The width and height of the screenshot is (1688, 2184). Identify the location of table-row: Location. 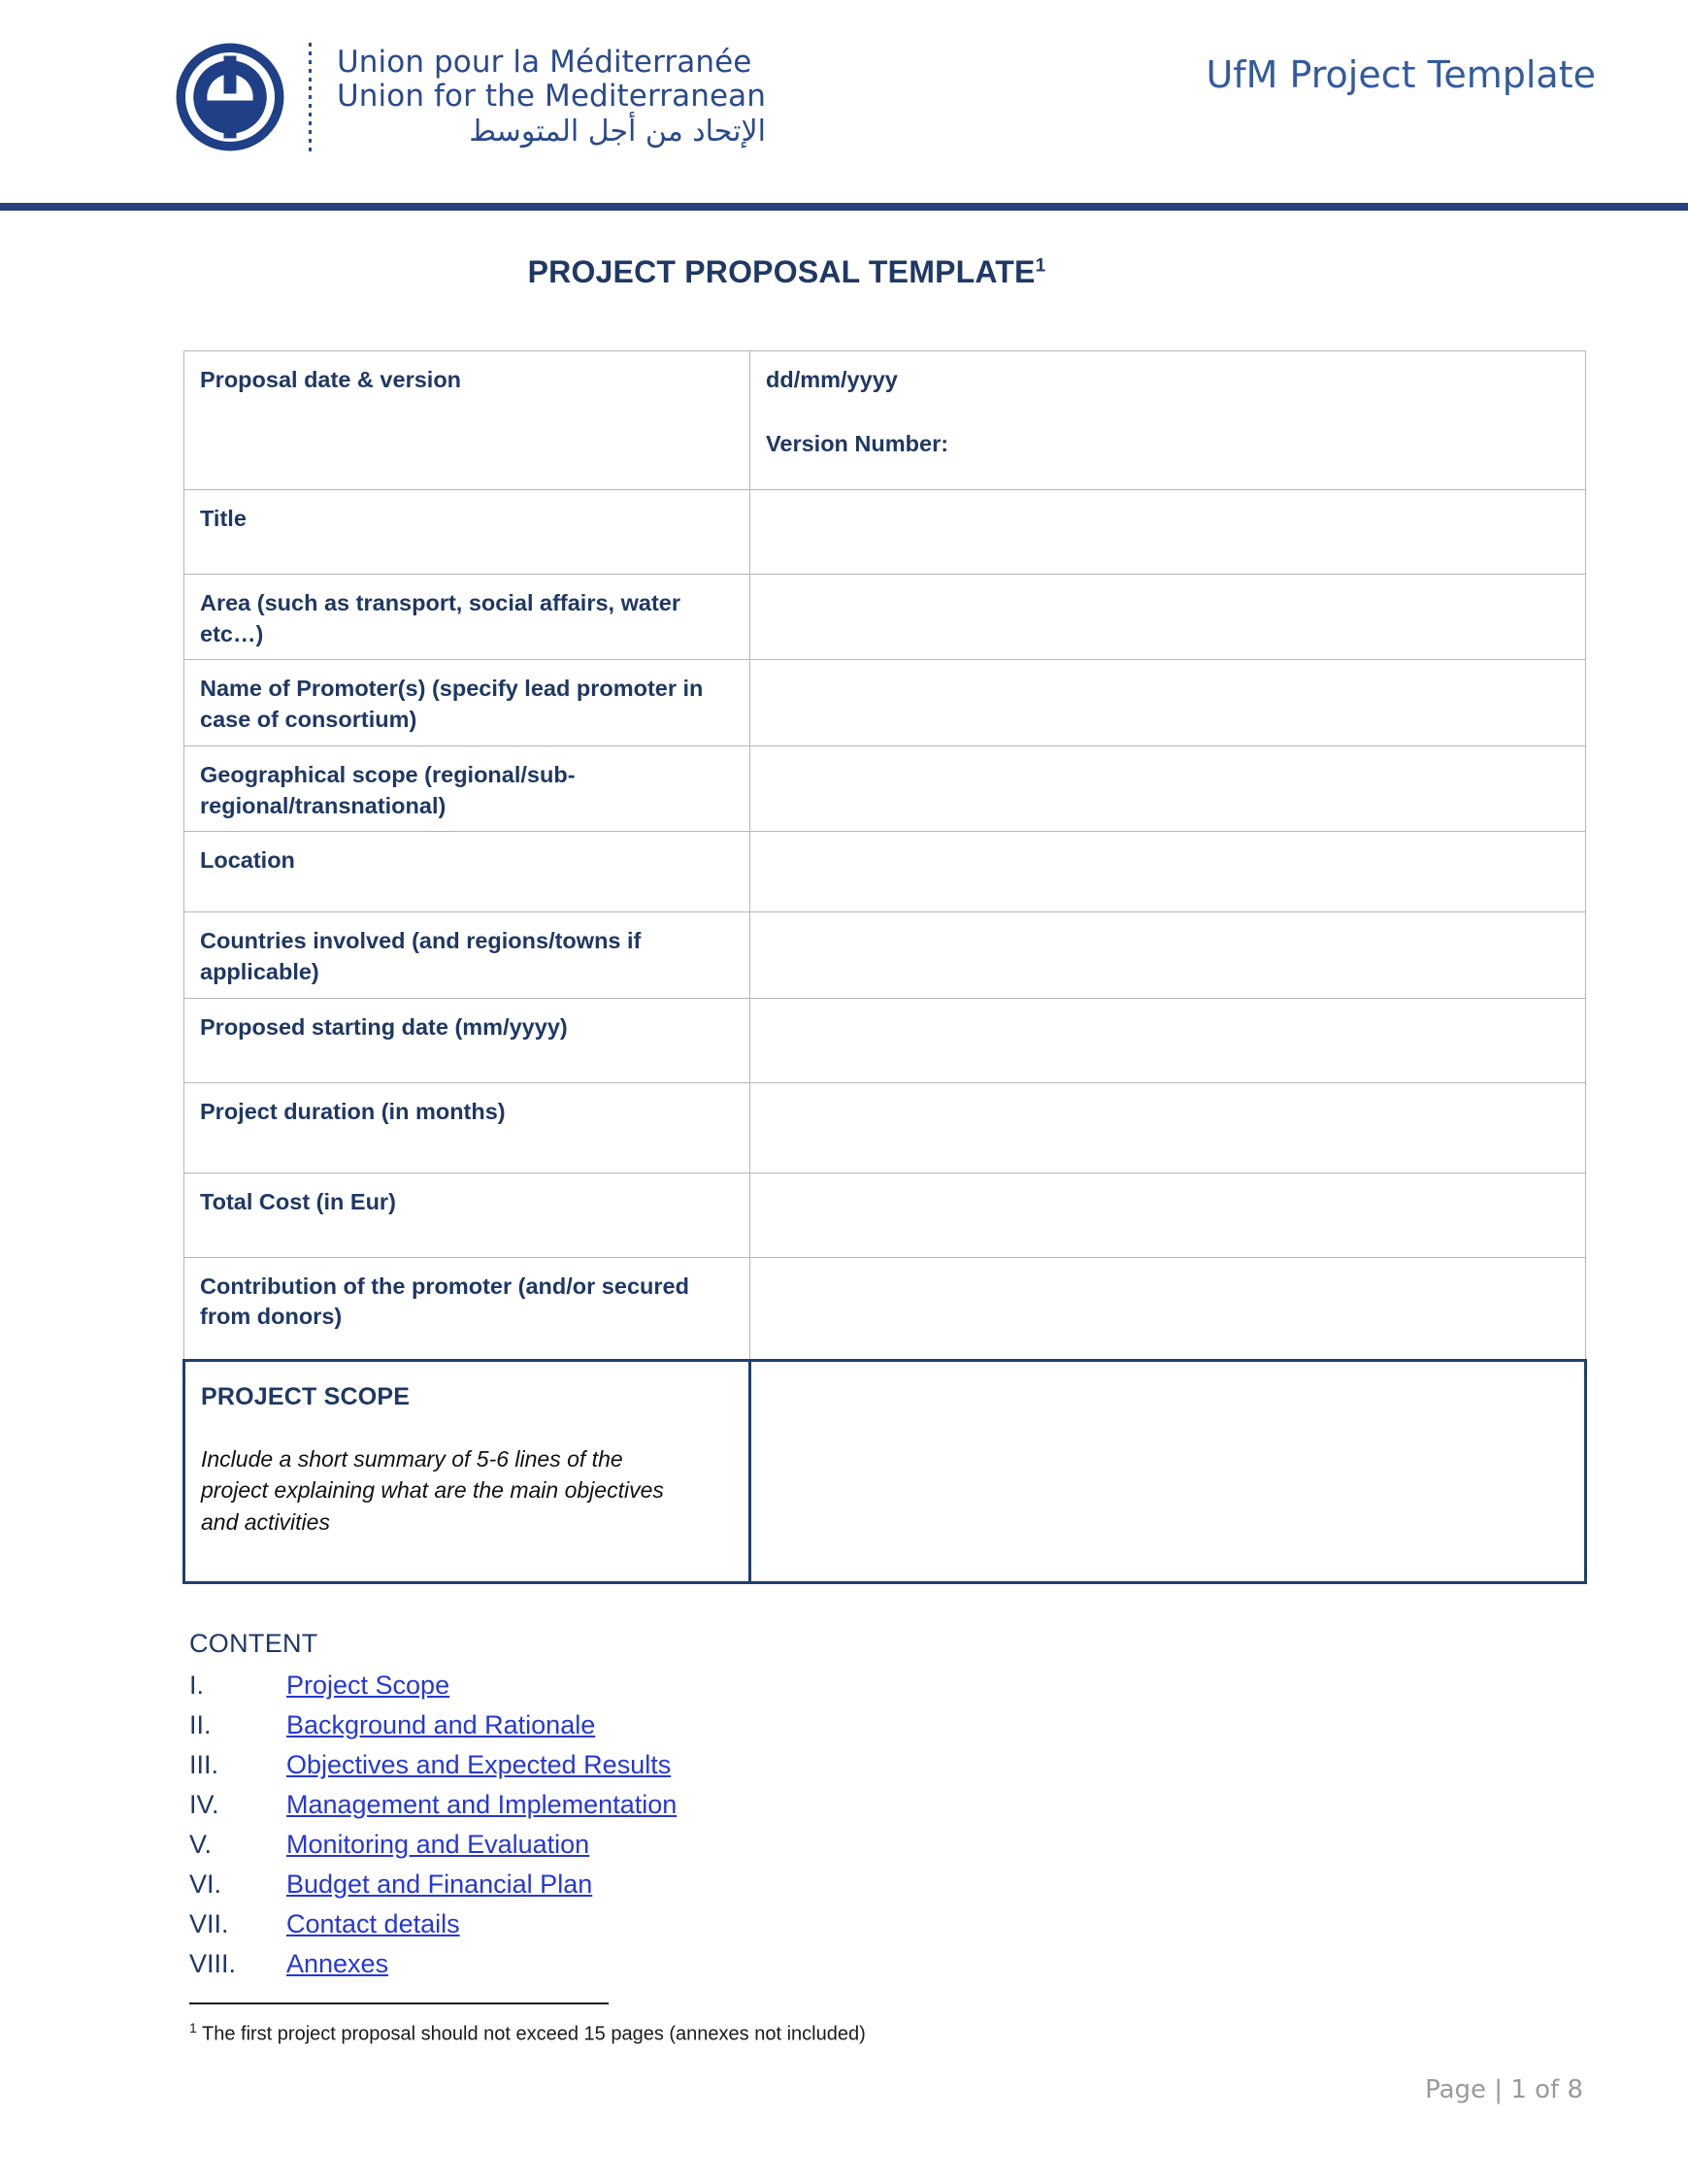
(884, 872).